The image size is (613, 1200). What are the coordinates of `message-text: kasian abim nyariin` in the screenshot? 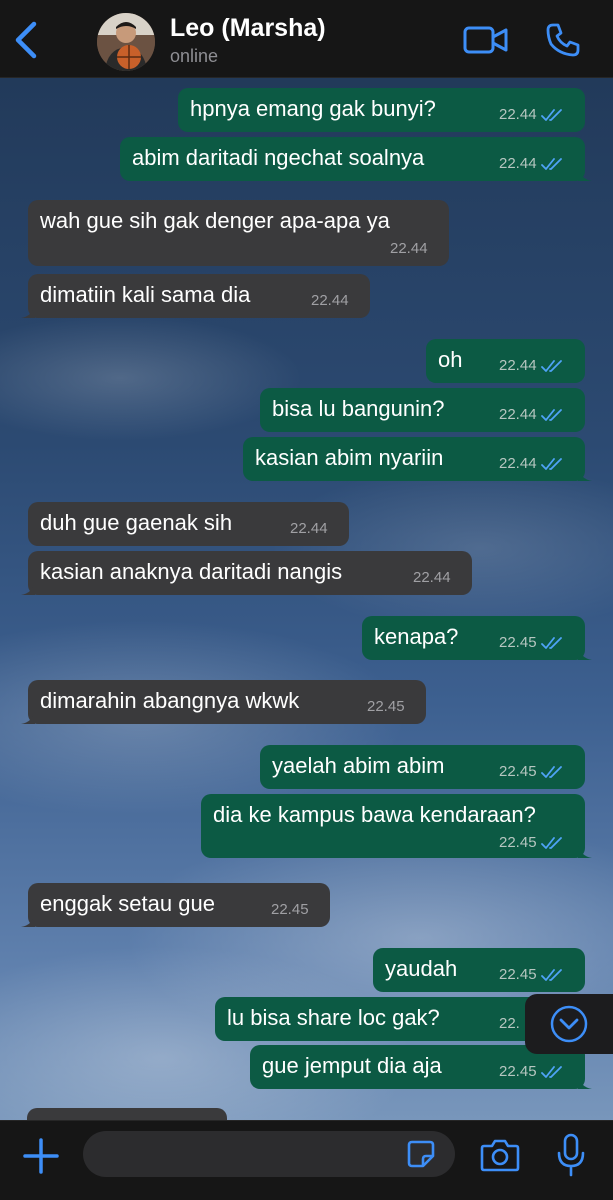 It's located at (349, 457).